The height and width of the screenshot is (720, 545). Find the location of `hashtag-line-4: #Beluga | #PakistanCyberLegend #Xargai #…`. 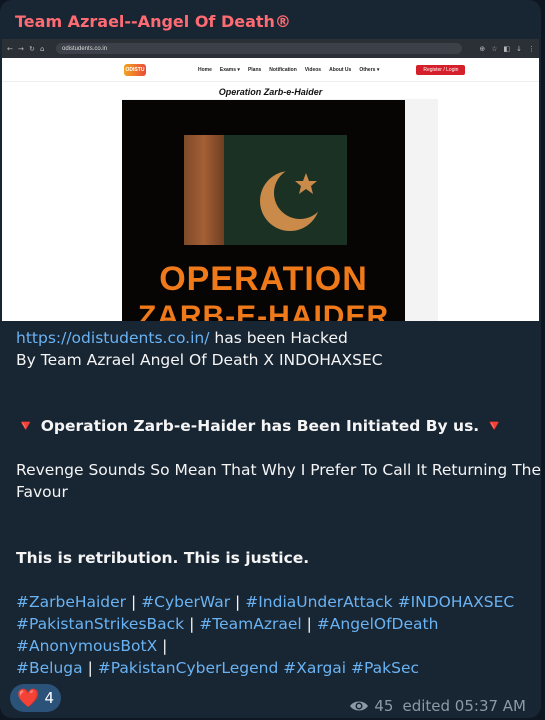

hashtag-line-4: #Beluga | #PakistanCyberLegend #Xargai #… is located at coordinates (217, 668).